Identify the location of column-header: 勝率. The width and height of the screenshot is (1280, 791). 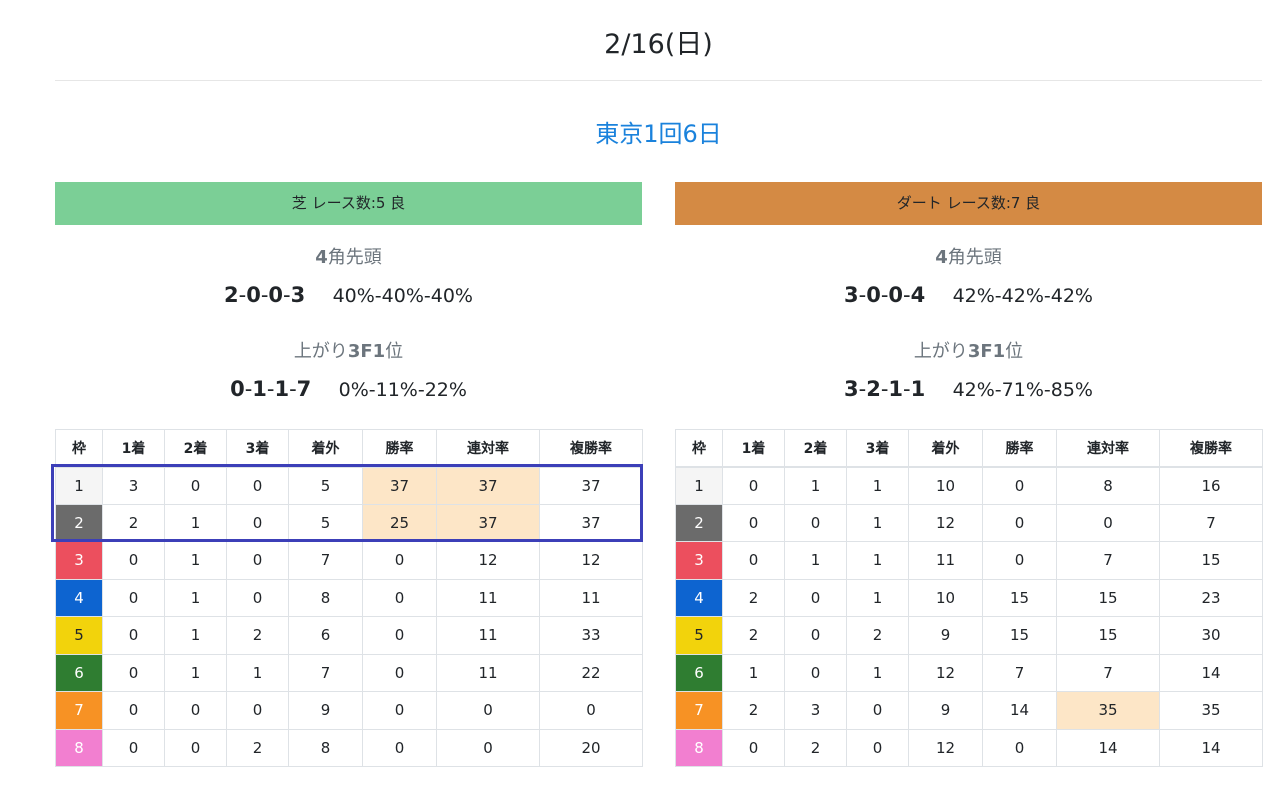
(1019, 448).